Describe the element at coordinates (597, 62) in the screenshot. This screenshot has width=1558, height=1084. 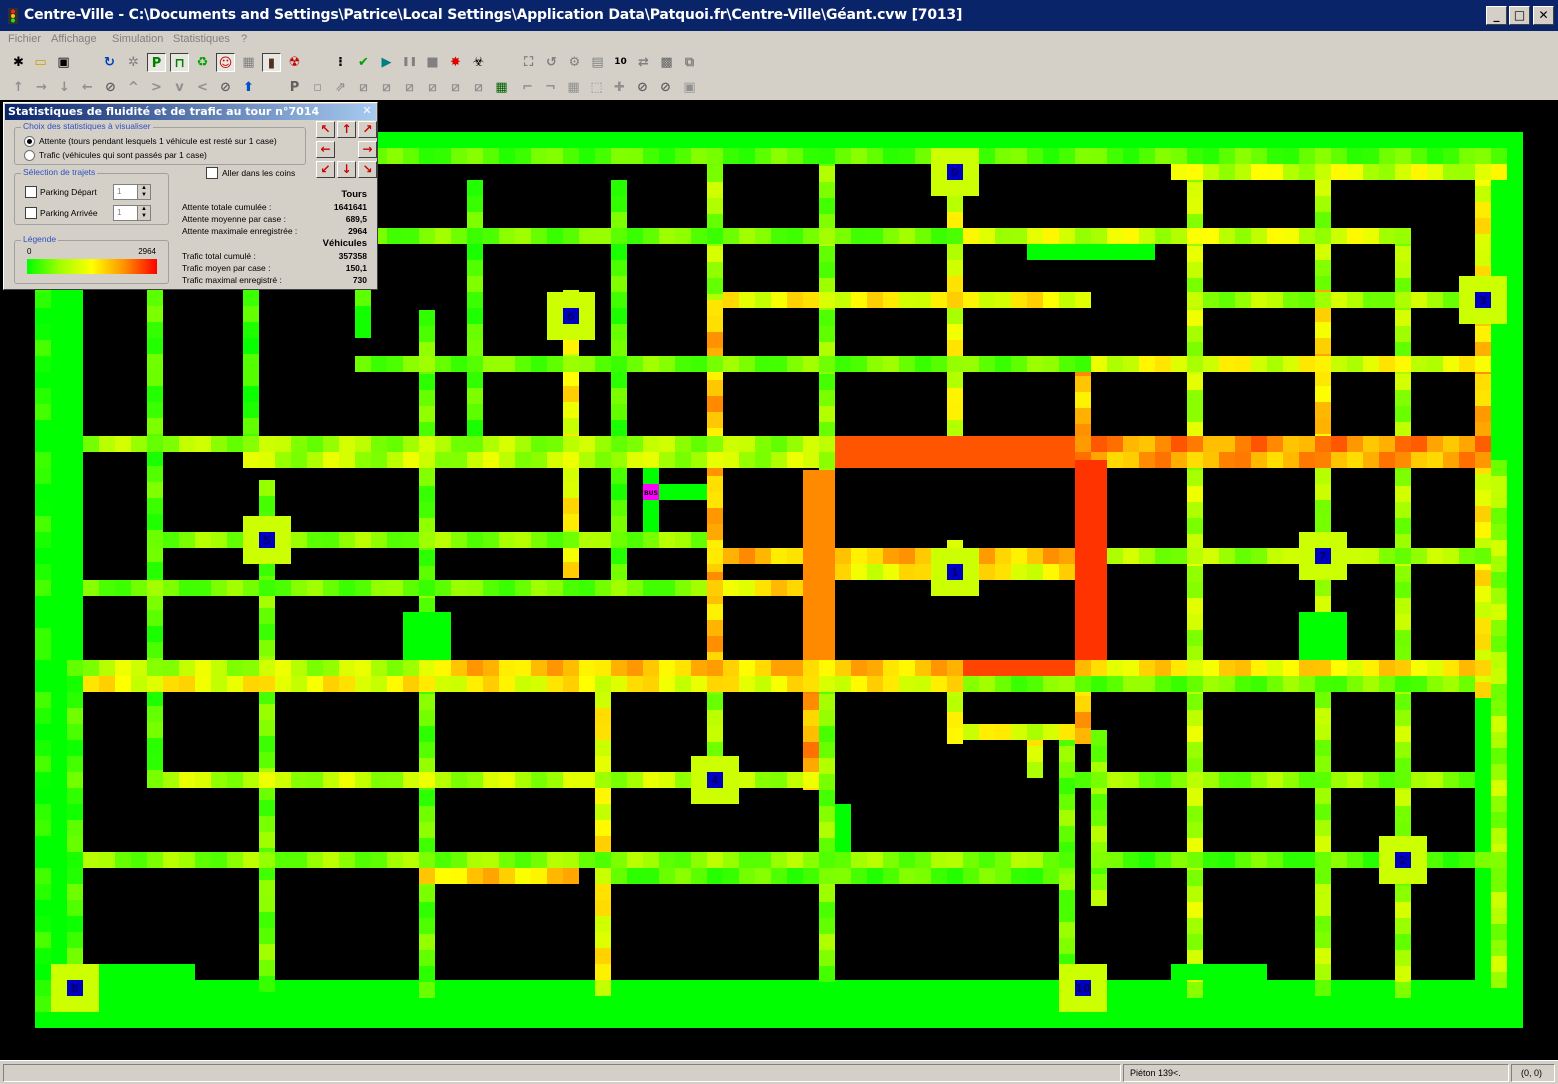
I see `box-icon: ▤` at that location.